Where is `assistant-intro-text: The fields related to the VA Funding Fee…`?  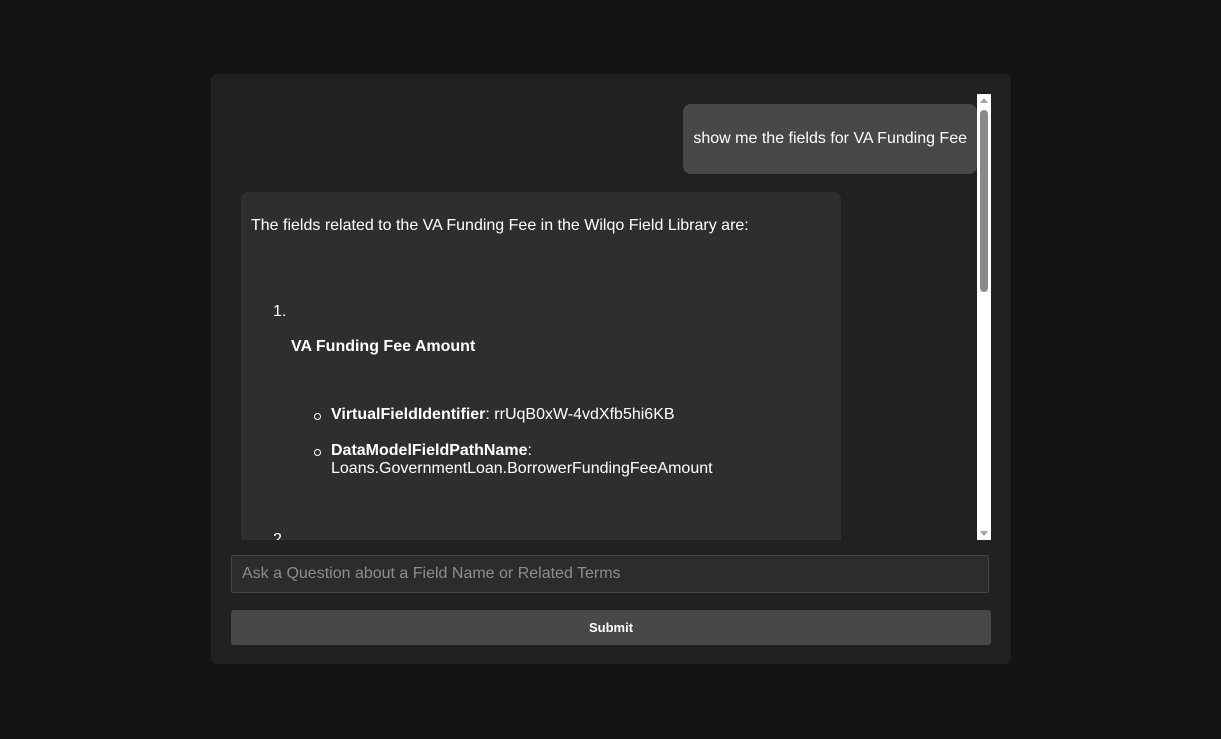 assistant-intro-text: The fields related to the VA Funding Fee… is located at coordinates (500, 225).